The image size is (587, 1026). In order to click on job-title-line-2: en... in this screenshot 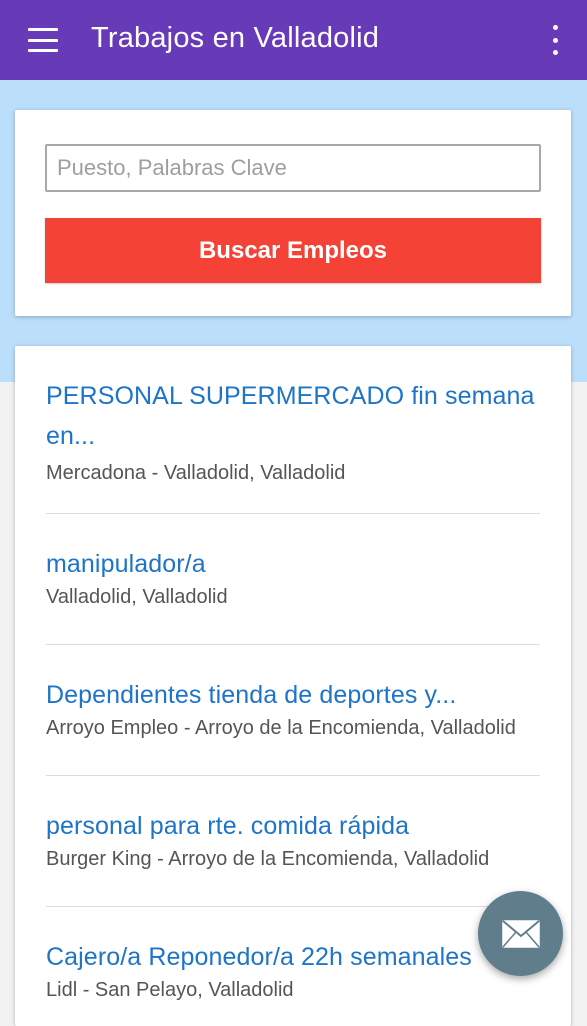, I will do `click(71, 436)`.